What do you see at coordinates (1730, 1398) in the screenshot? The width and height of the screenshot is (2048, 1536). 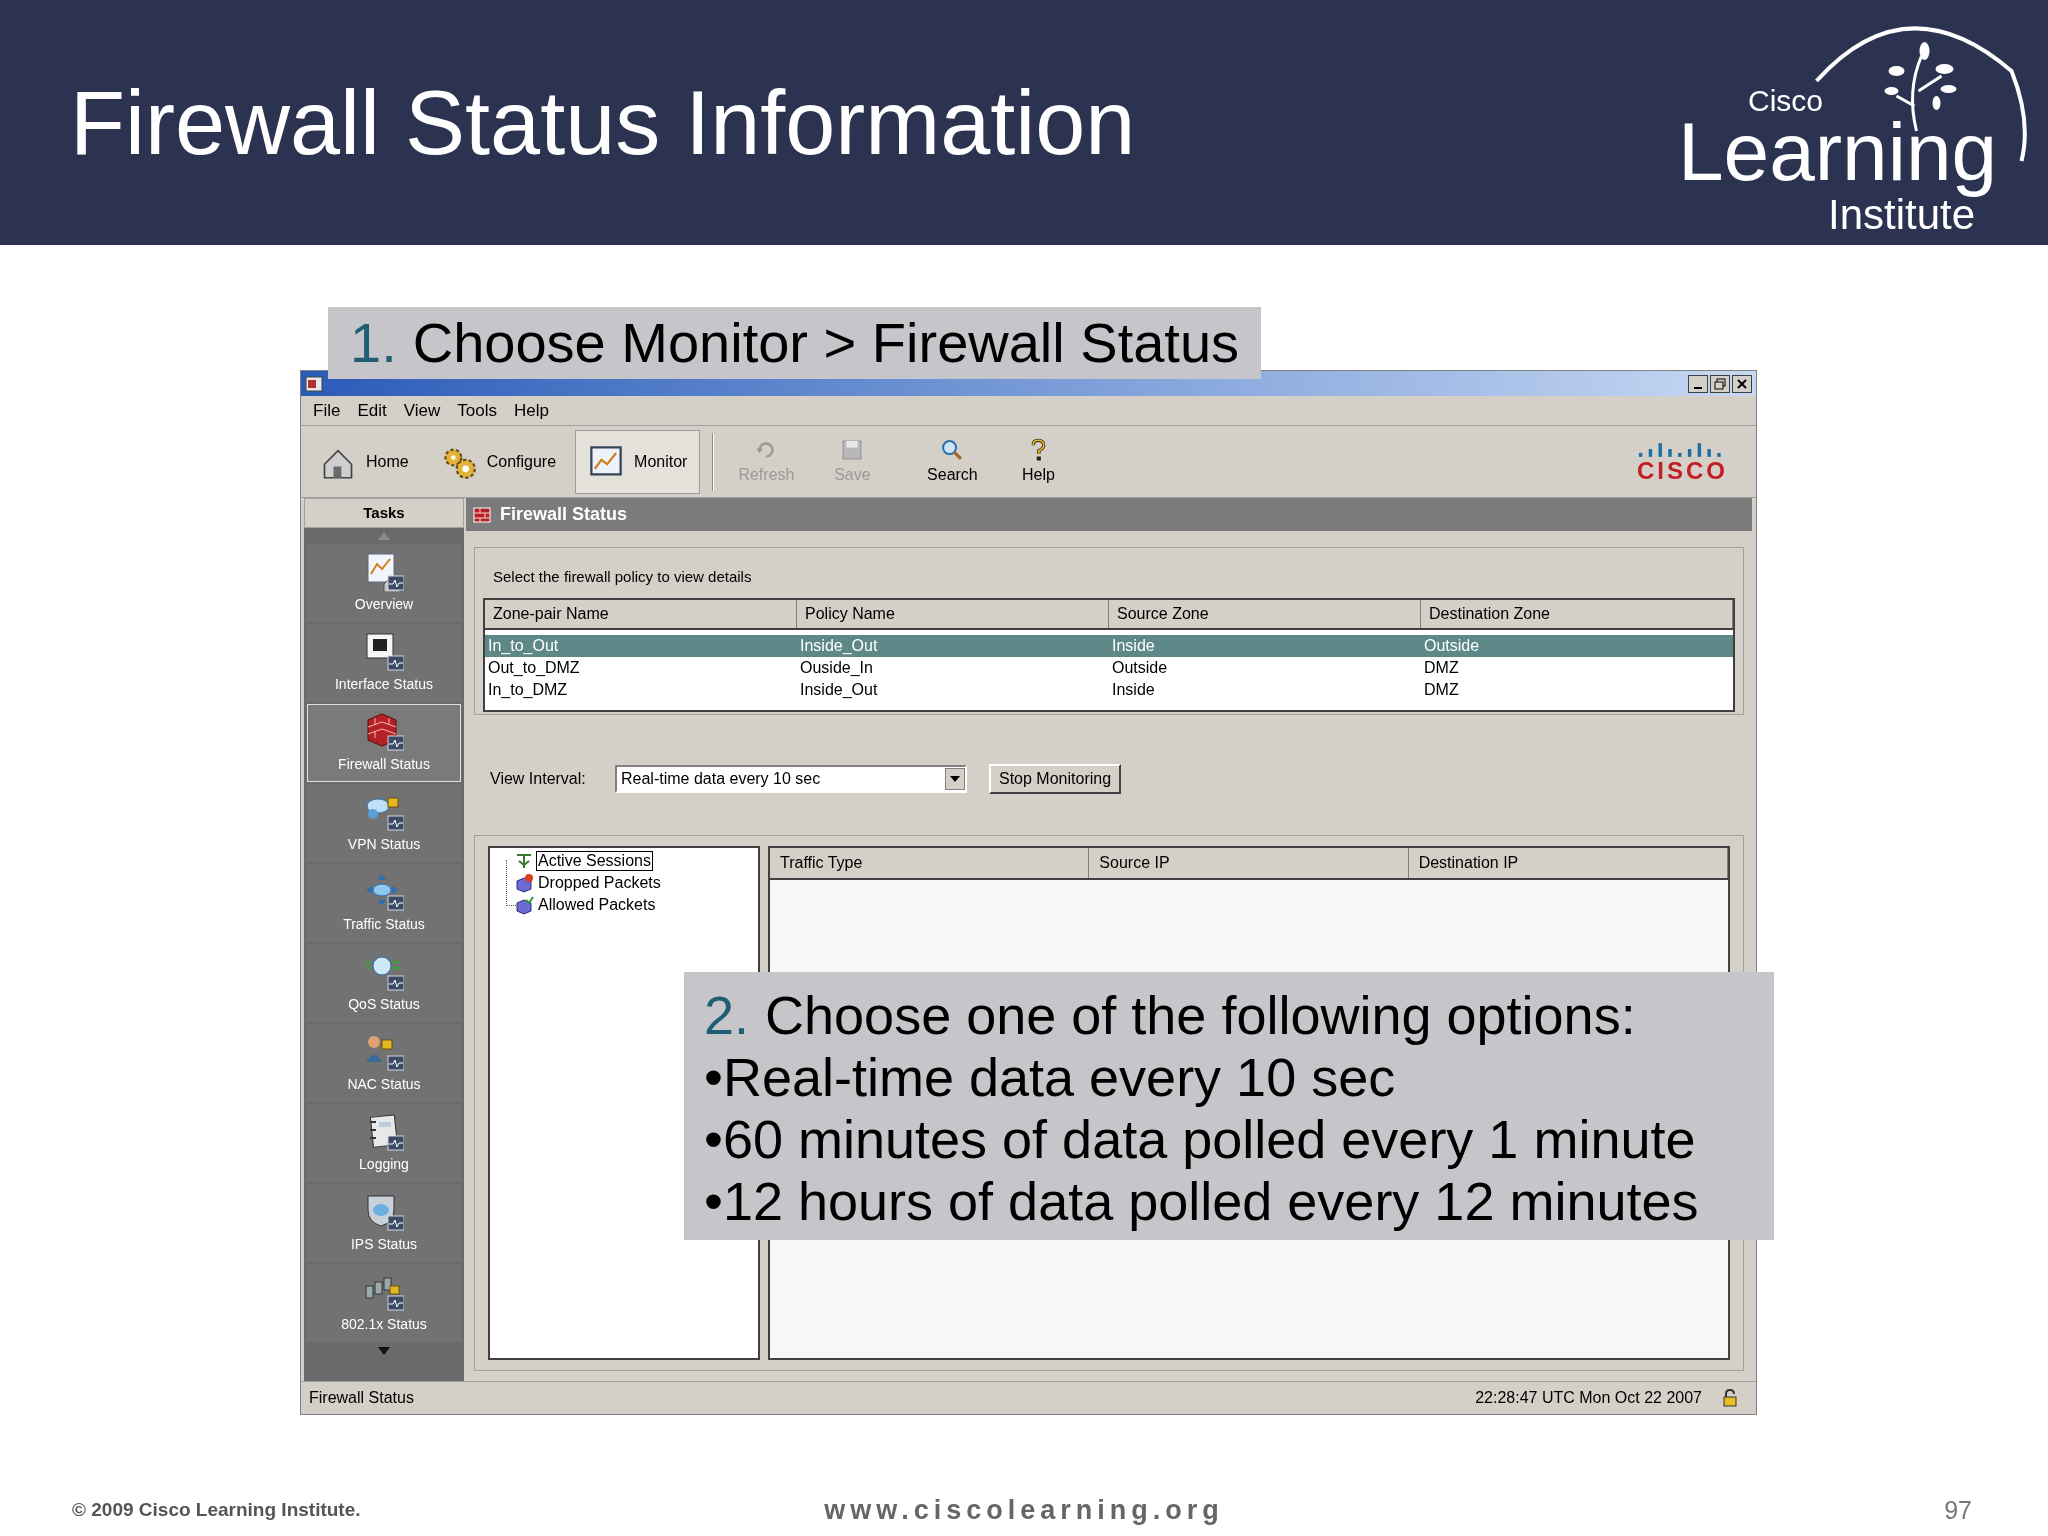 I see `padlock-icon` at bounding box center [1730, 1398].